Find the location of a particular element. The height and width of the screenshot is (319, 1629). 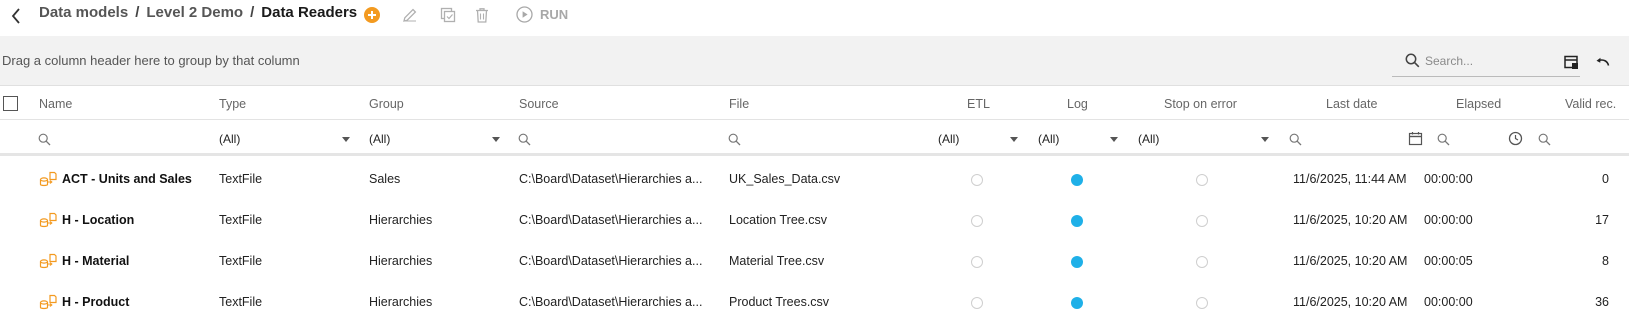

run-button: RUN is located at coordinates (542, 14).